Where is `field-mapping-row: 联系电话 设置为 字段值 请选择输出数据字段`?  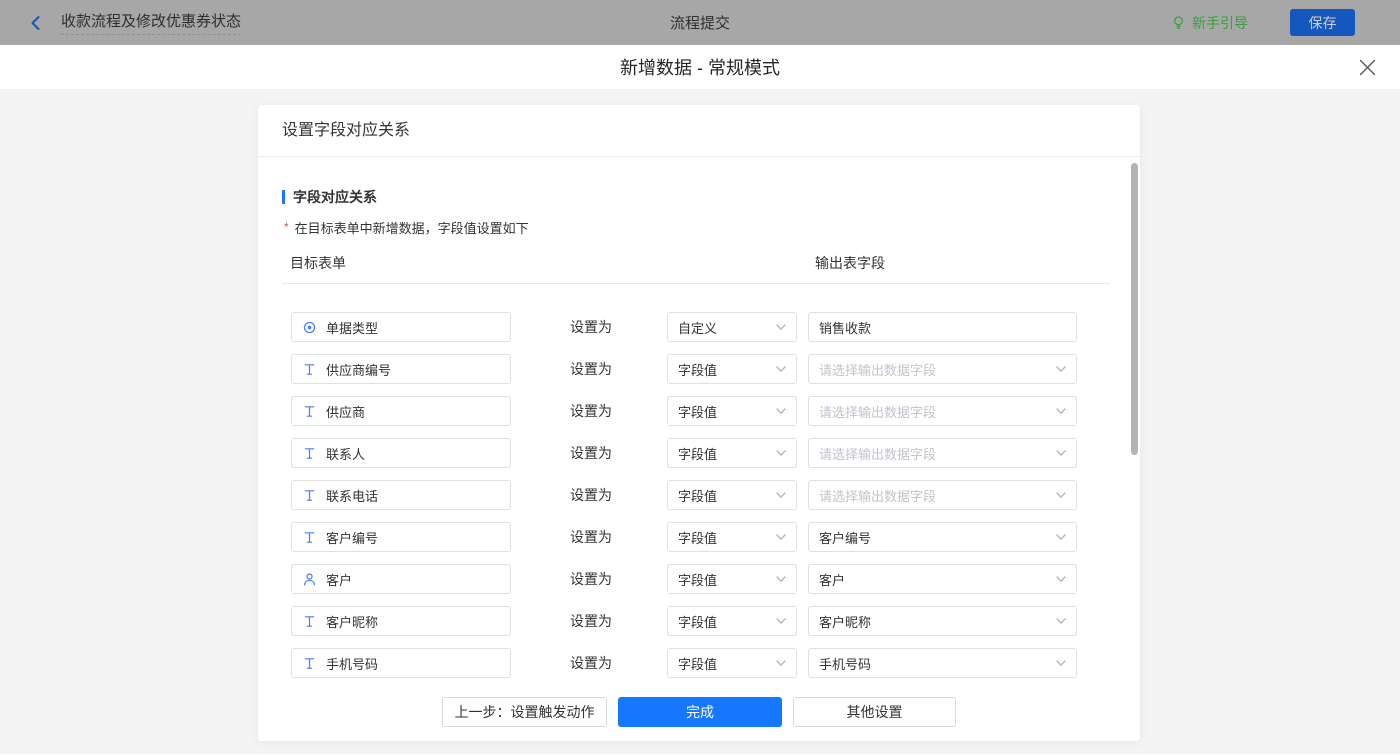
field-mapping-row: 联系电话 设置为 字段值 请选择输出数据字段 is located at coordinates (715, 495).